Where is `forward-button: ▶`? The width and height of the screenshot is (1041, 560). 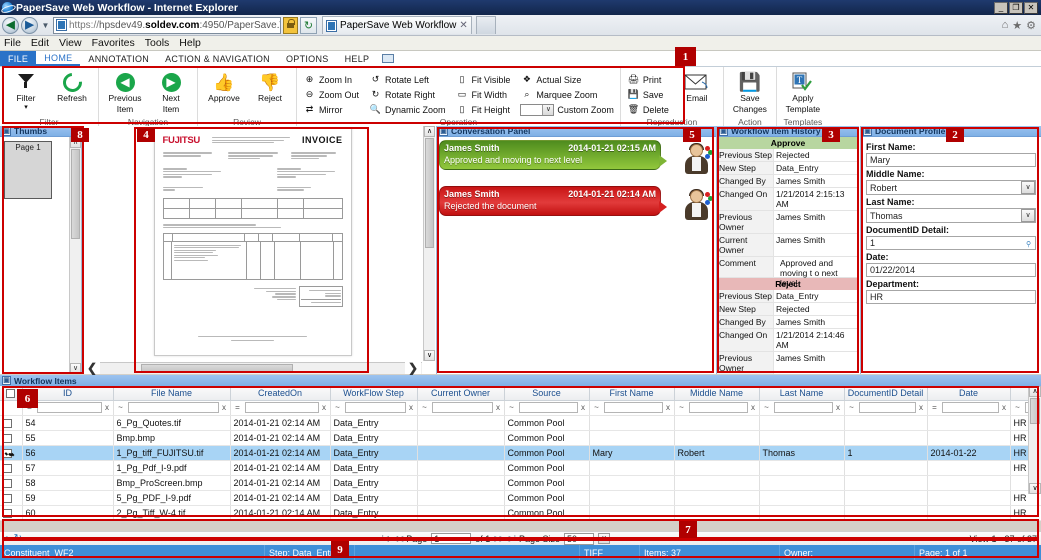 forward-button: ▶ is located at coordinates (29, 25).